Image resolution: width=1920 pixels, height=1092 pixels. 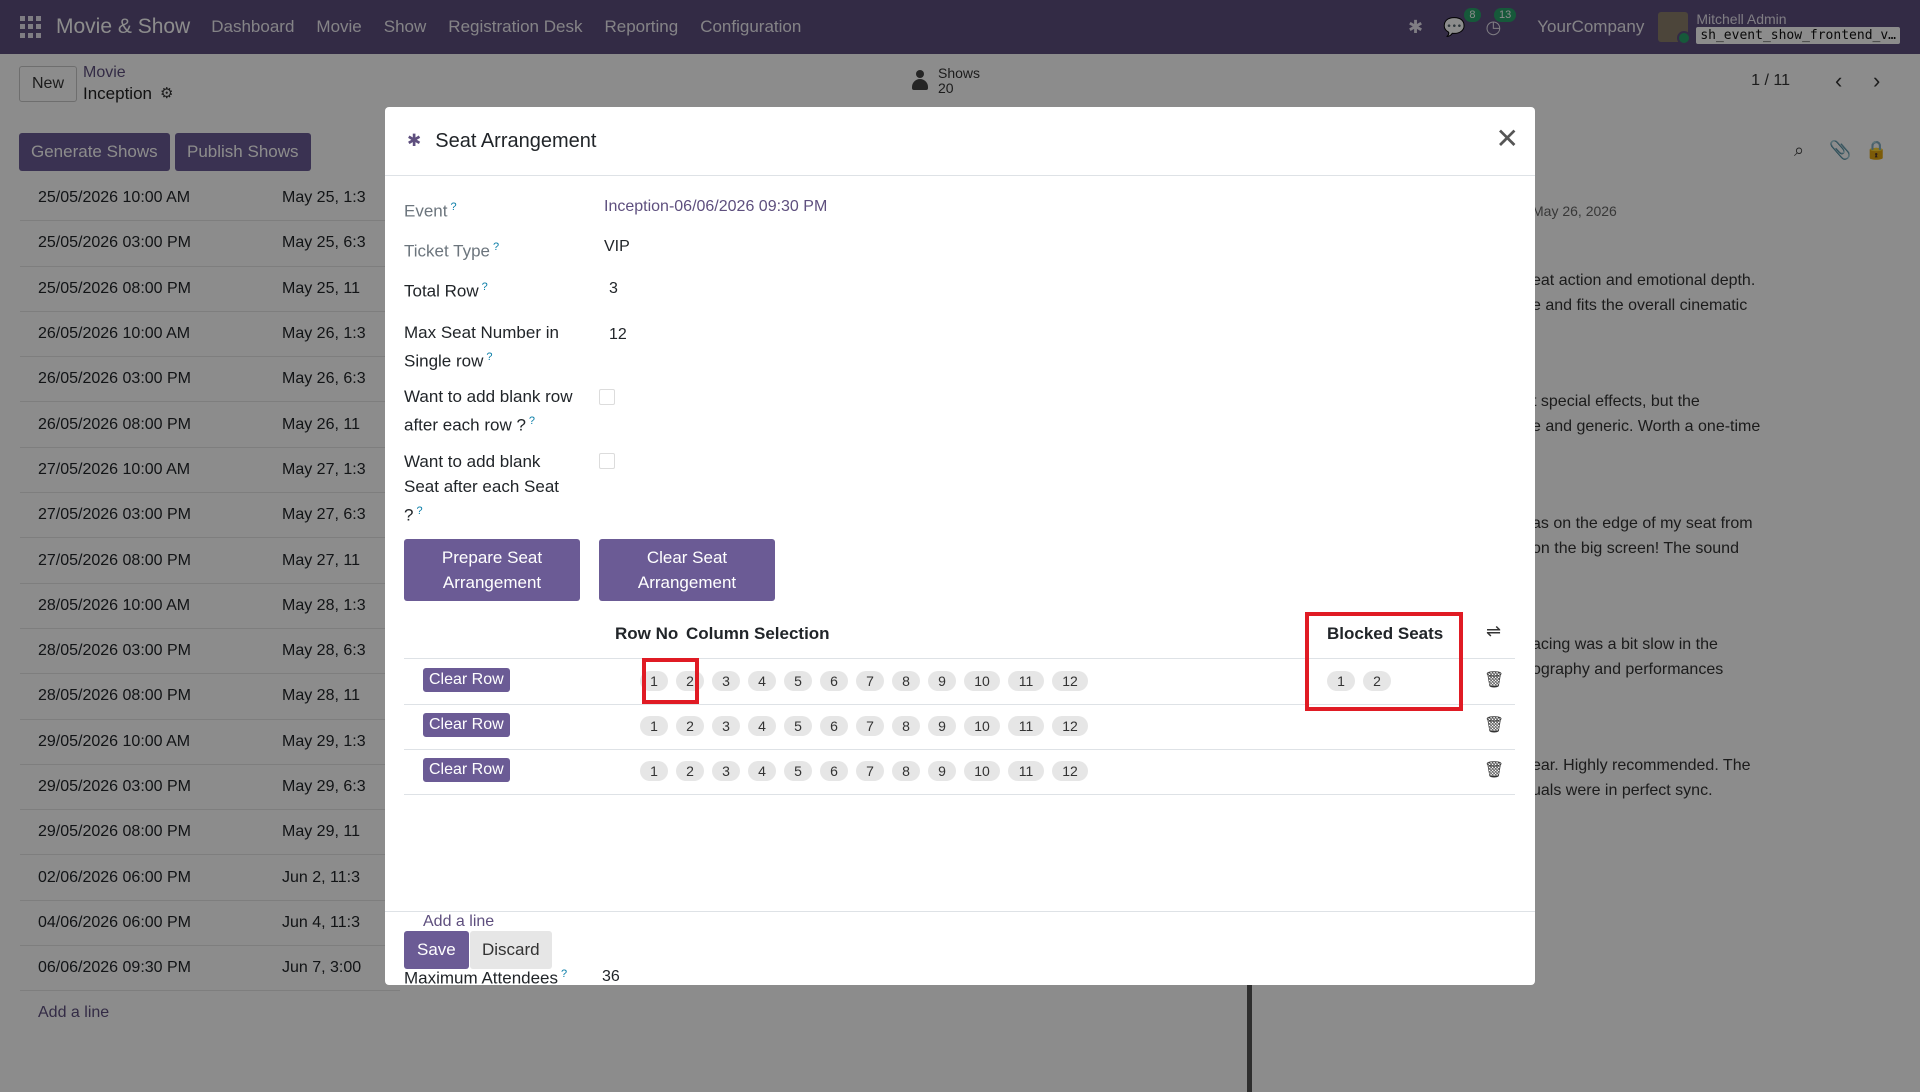 I want to click on blank-seat-checkbox, so click(x=607, y=461).